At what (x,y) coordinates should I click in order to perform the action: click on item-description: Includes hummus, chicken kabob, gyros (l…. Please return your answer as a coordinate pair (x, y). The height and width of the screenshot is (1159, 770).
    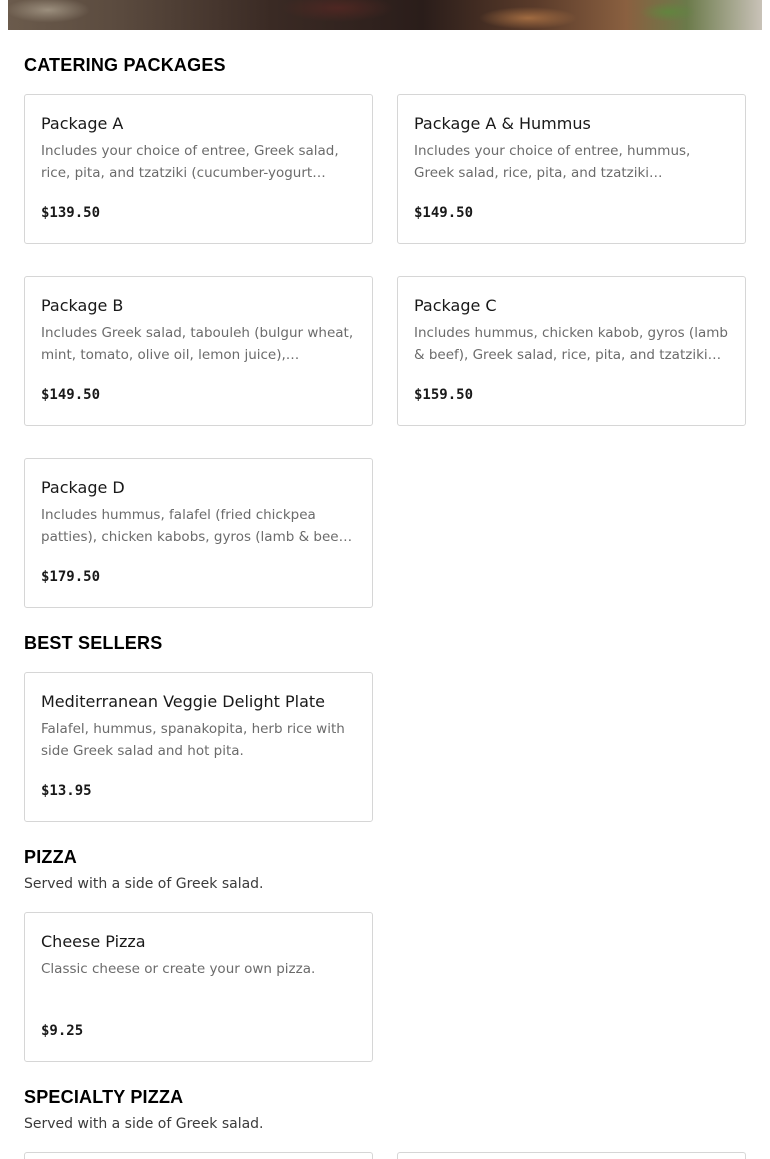
    Looking at the image, I should click on (571, 344).